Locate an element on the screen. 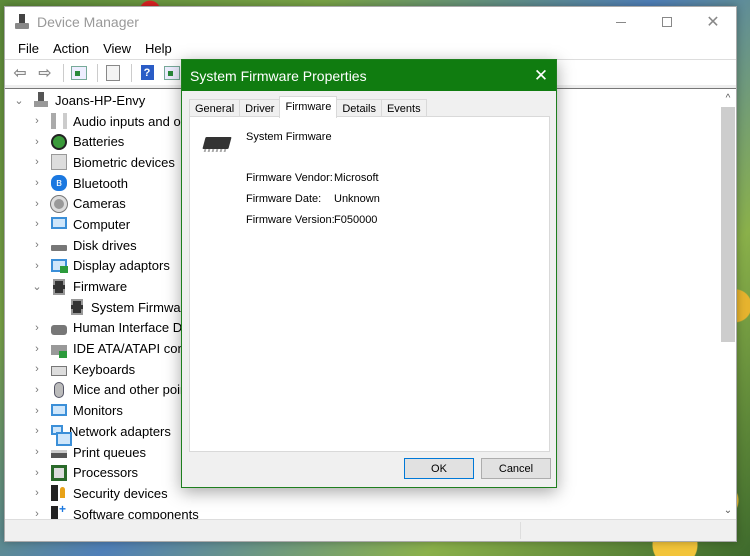  network-icon is located at coordinates (61, 436).